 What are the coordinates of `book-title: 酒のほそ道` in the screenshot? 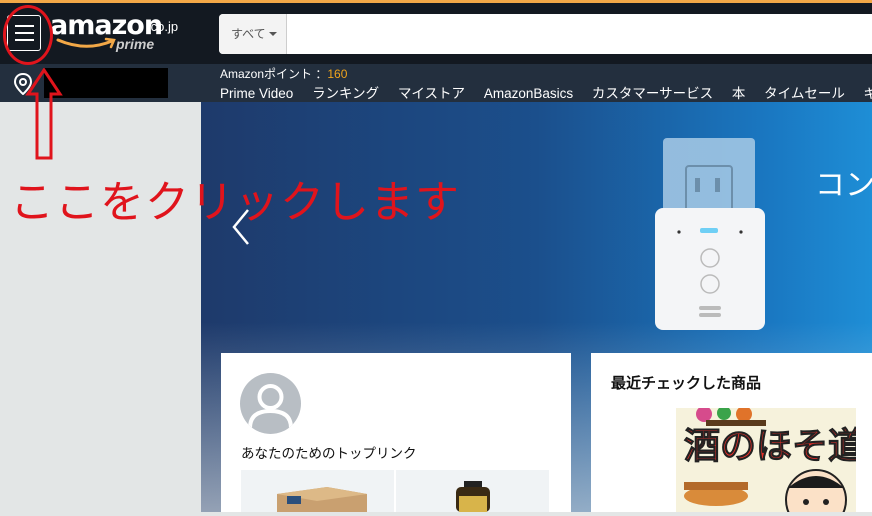 It's located at (770, 446).